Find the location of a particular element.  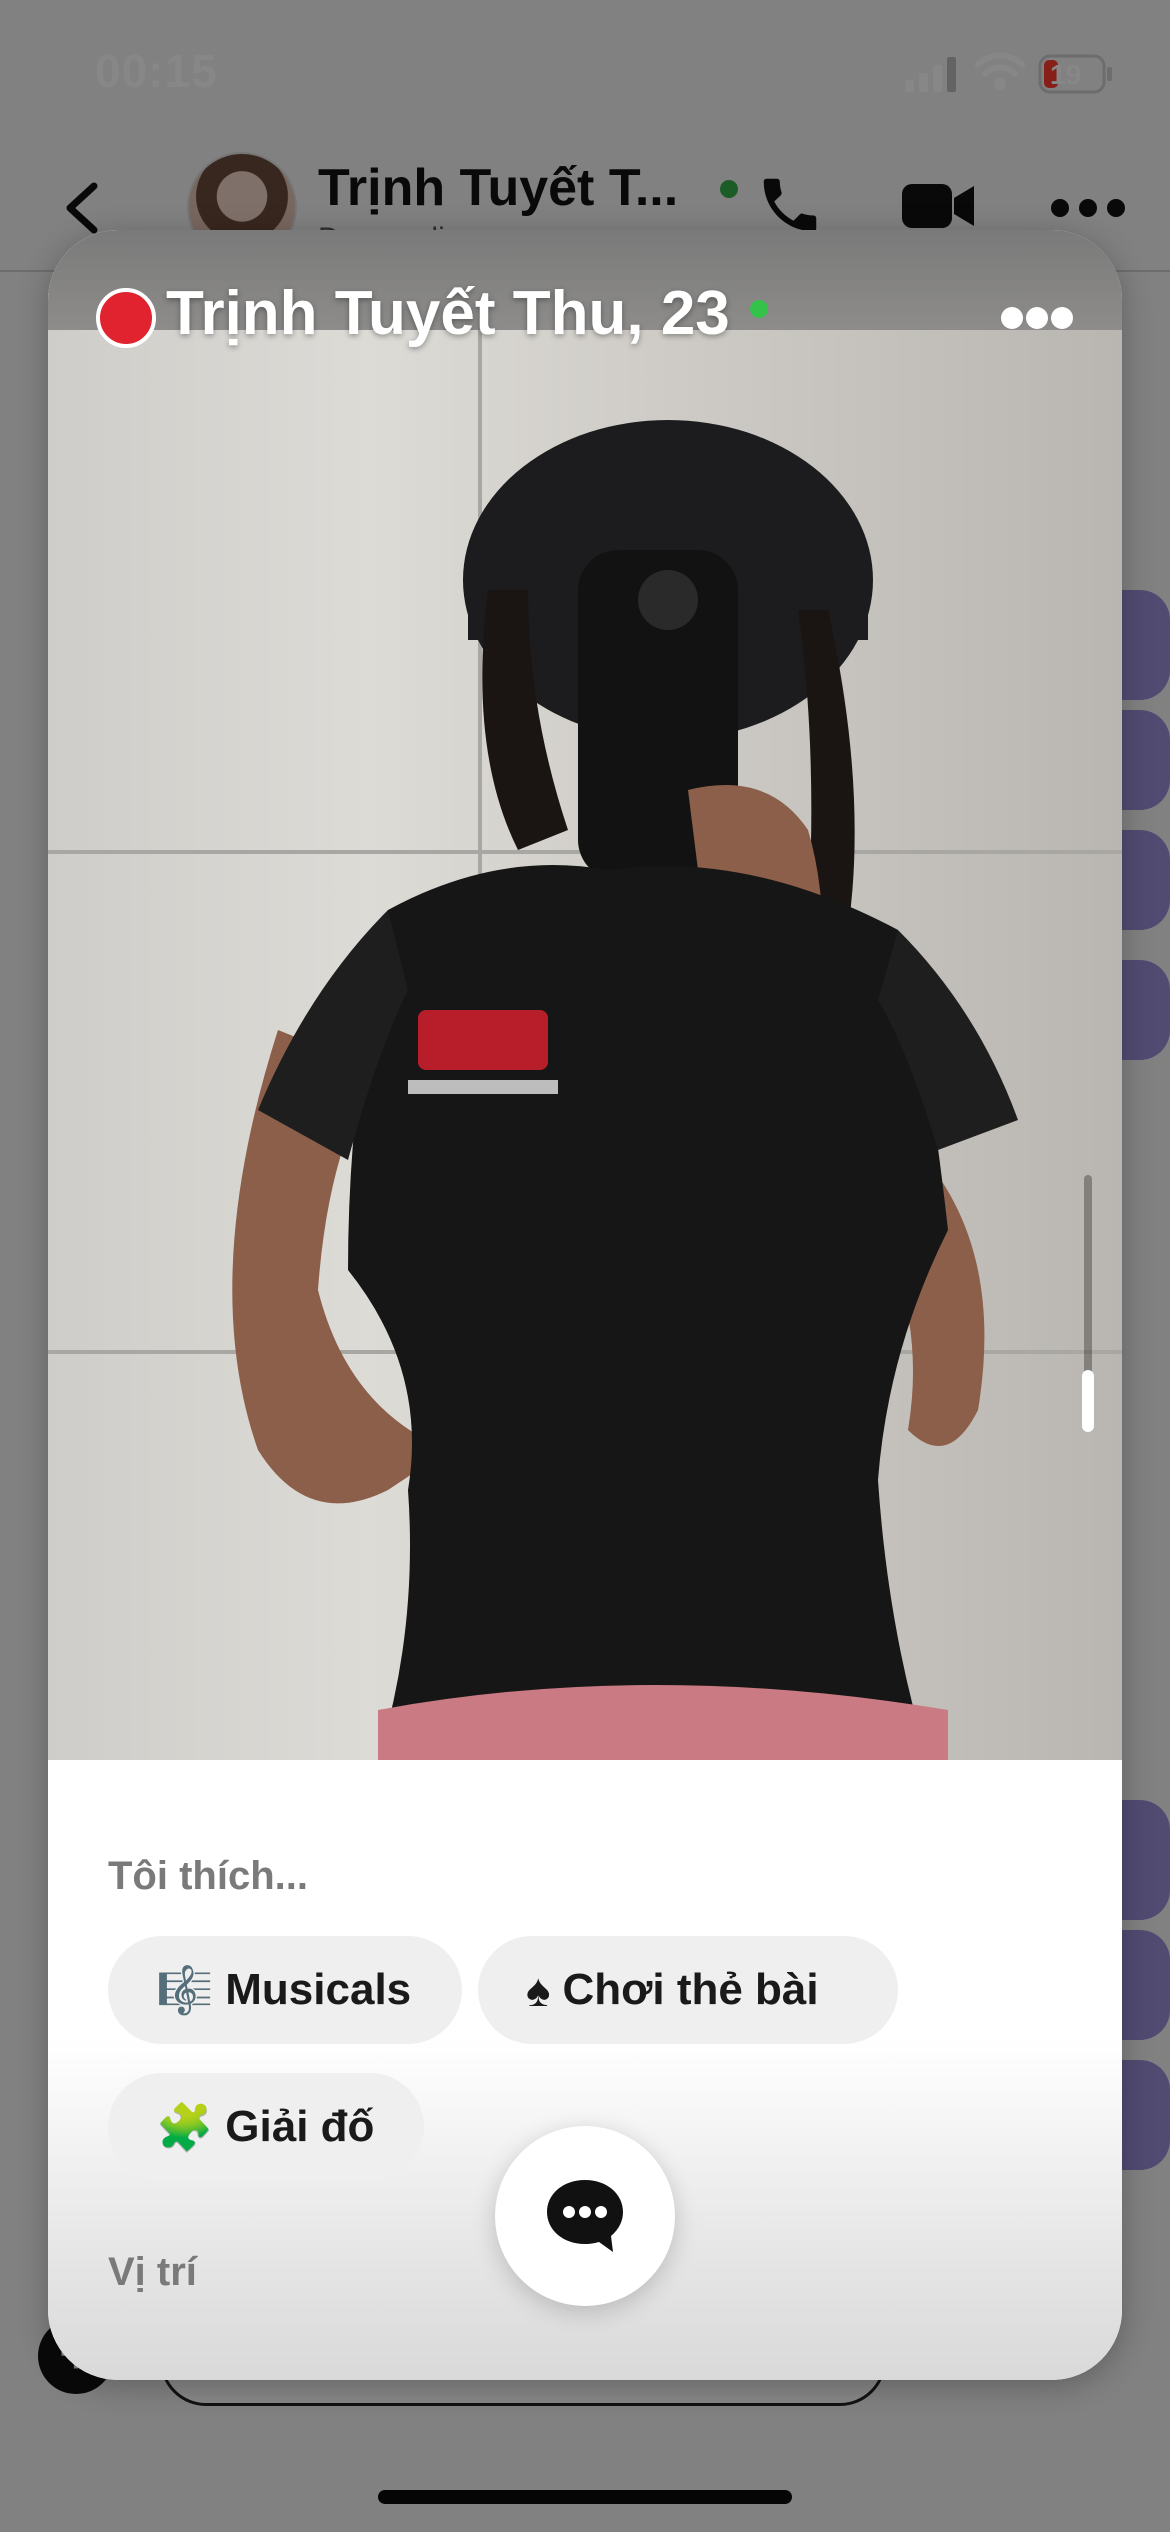

interest-chip: ♠ Chơi thẻ bài is located at coordinates (688, 1990).